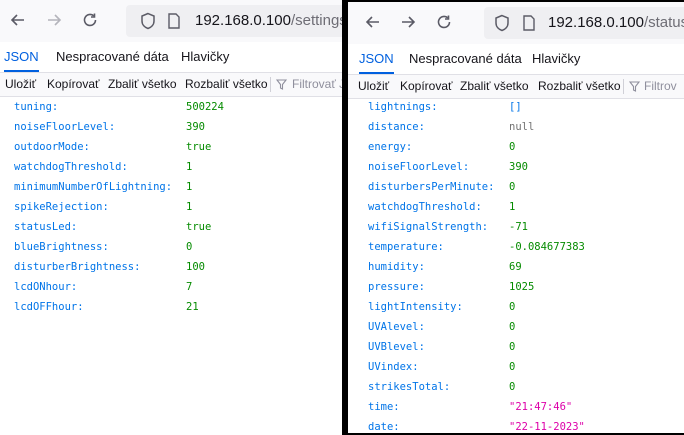  Describe the element at coordinates (596, 22) in the screenshot. I see `url-host: 192.168.0.100` at that location.